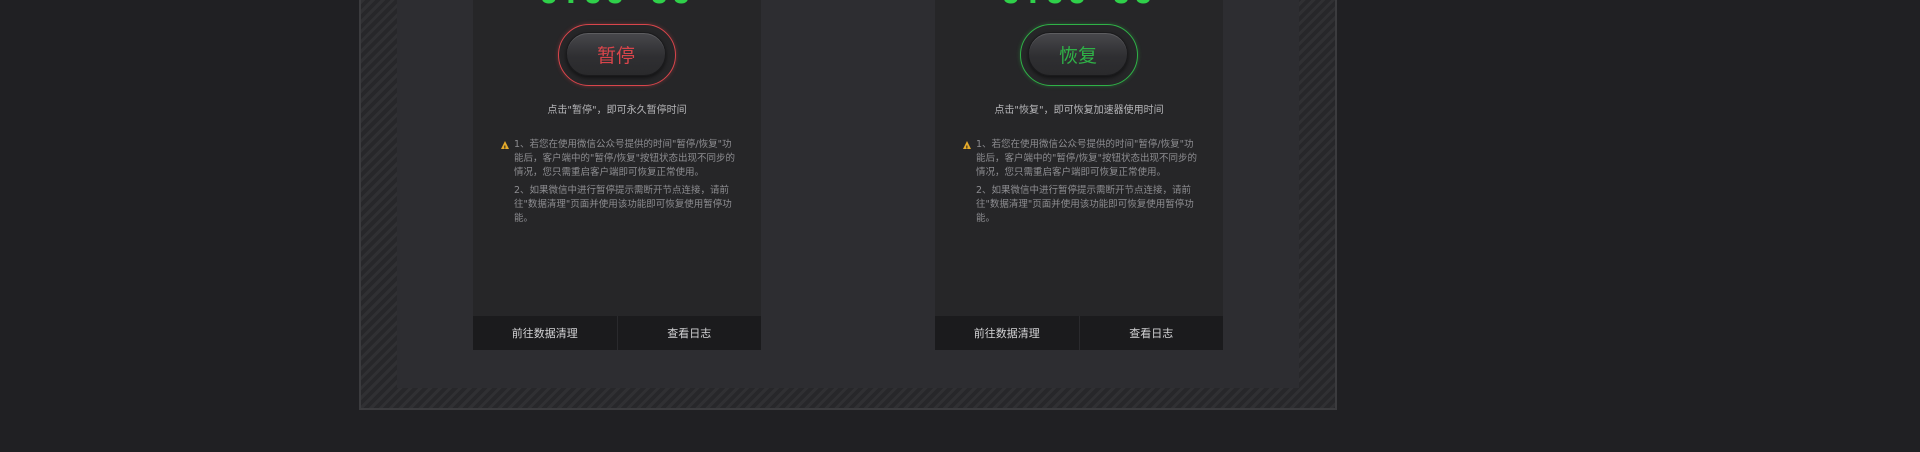 This screenshot has height=452, width=1920. Describe the element at coordinates (617, 110) in the screenshot. I see `pause-hint: 点击"暂停"，即可永久暂停时间` at that location.